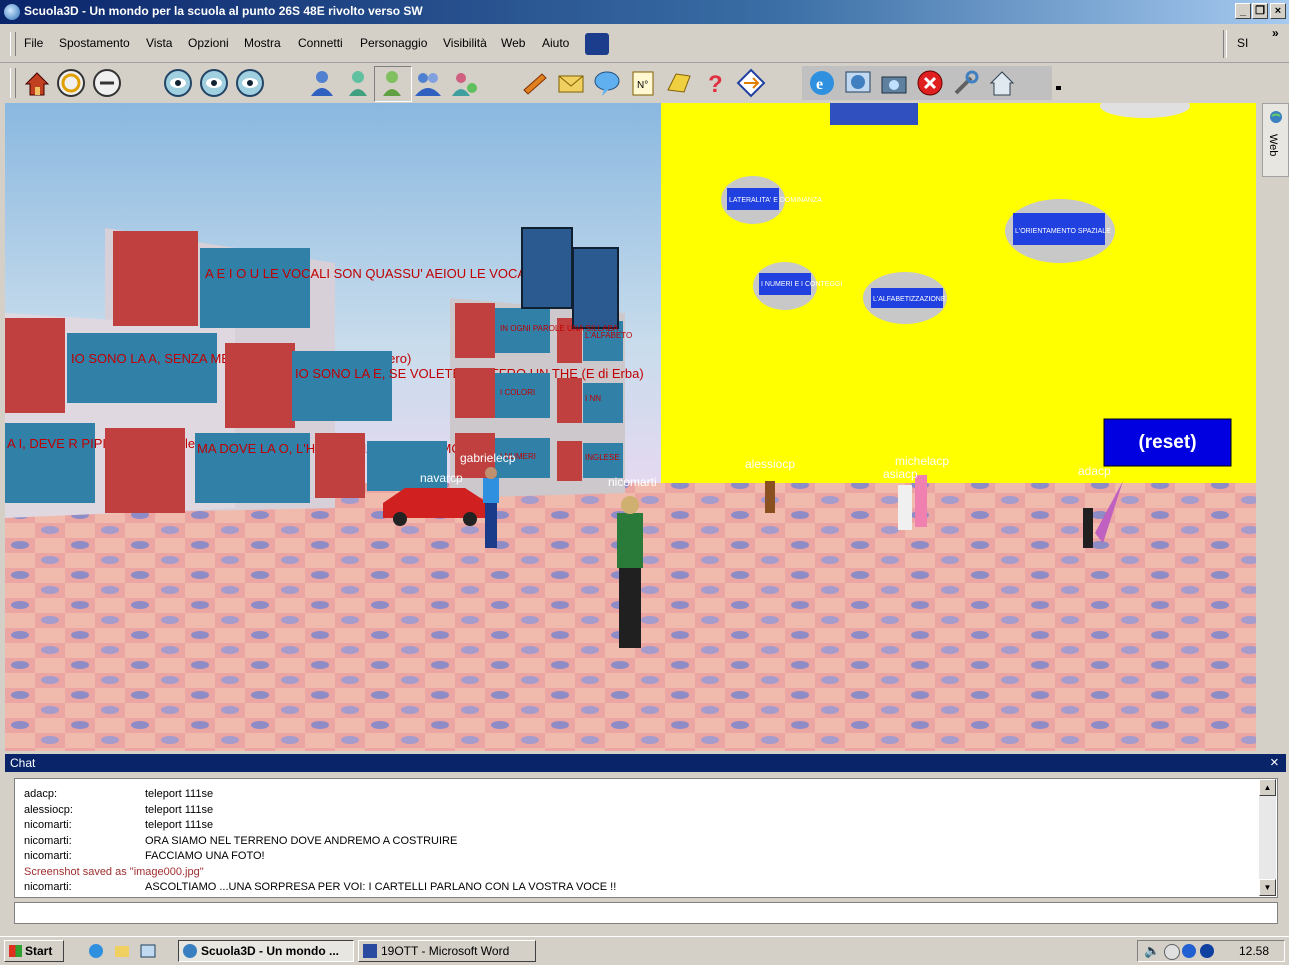  Describe the element at coordinates (107, 83) in the screenshot. I see `orbit-right-icon` at that location.